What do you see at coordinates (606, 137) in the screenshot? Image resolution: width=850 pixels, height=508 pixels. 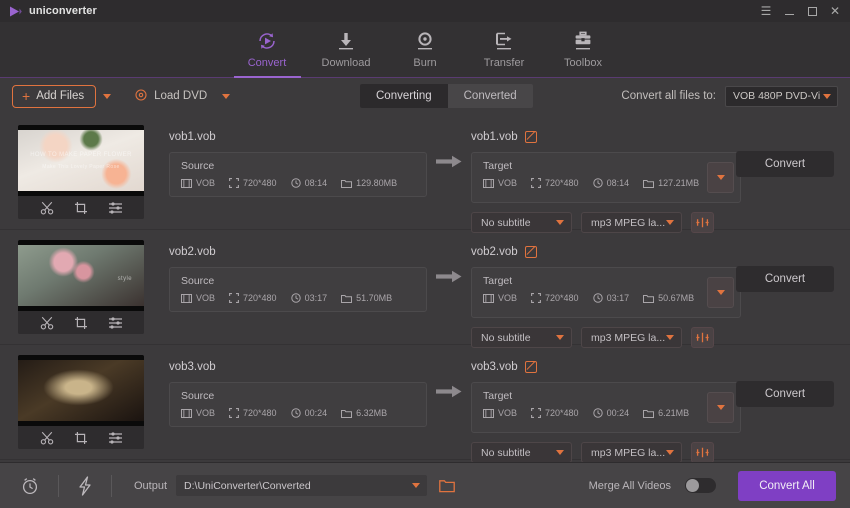 I see `target-file-name-row: vob1.vob` at bounding box center [606, 137].